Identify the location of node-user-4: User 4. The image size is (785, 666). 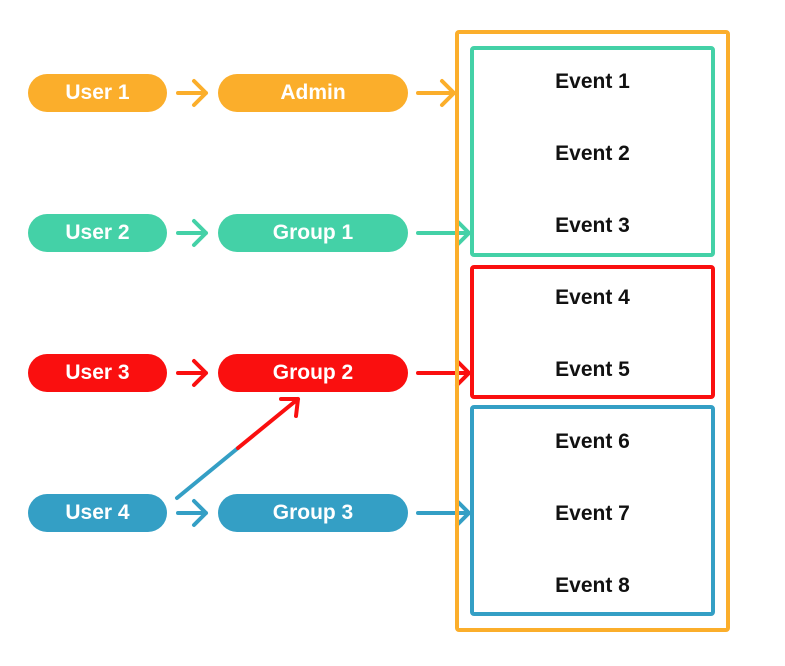
(97, 513).